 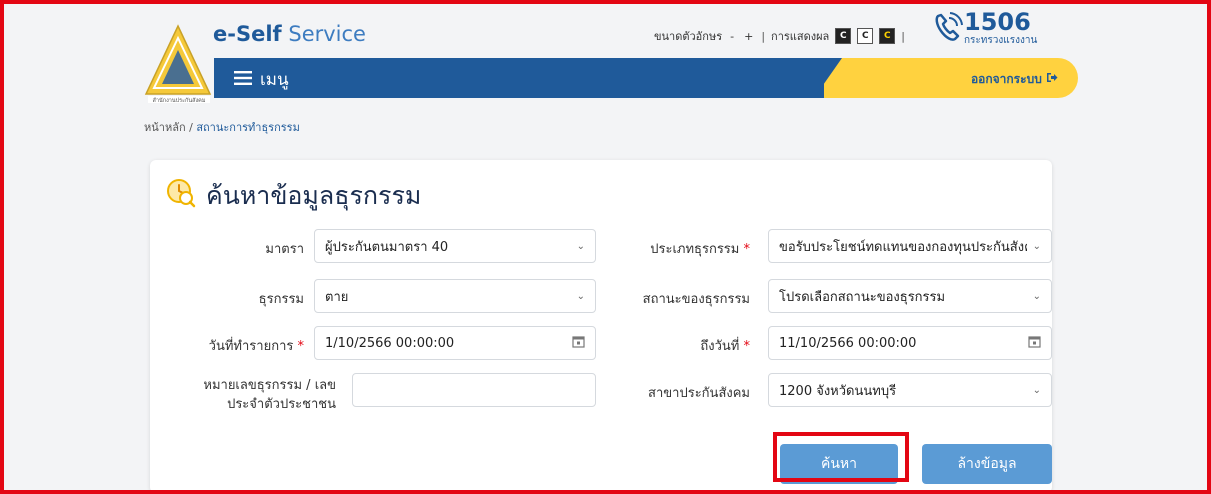 I want to click on accessibility-controls: ขนาดตัวอักษร - + | การแสดงผล C C C |, so click(x=779, y=36).